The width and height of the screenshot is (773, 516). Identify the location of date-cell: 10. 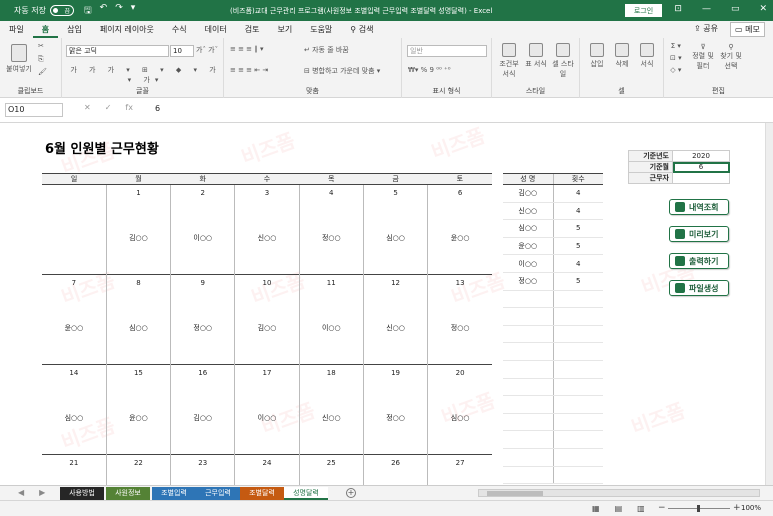
(267, 283).